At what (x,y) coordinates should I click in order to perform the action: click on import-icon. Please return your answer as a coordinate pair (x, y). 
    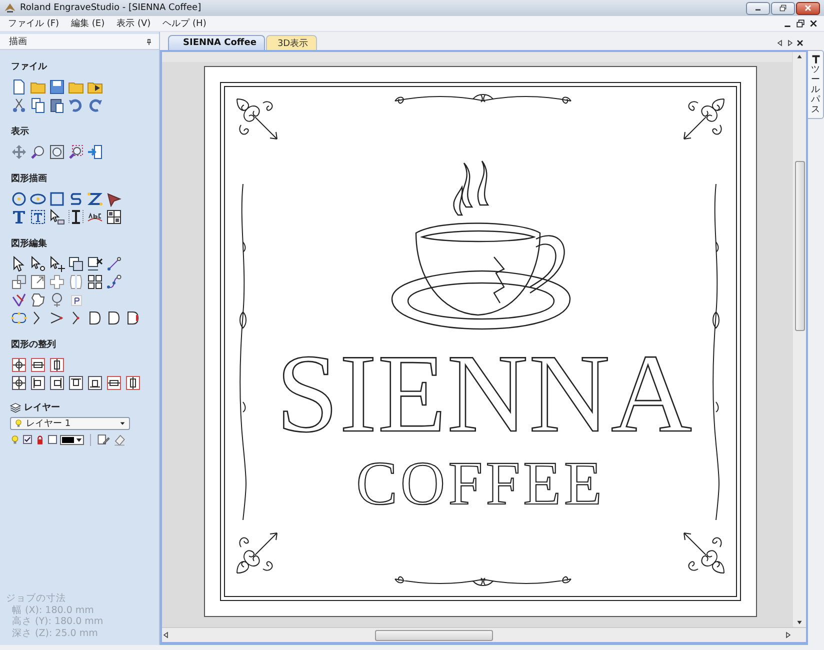
    Looking at the image, I should click on (95, 152).